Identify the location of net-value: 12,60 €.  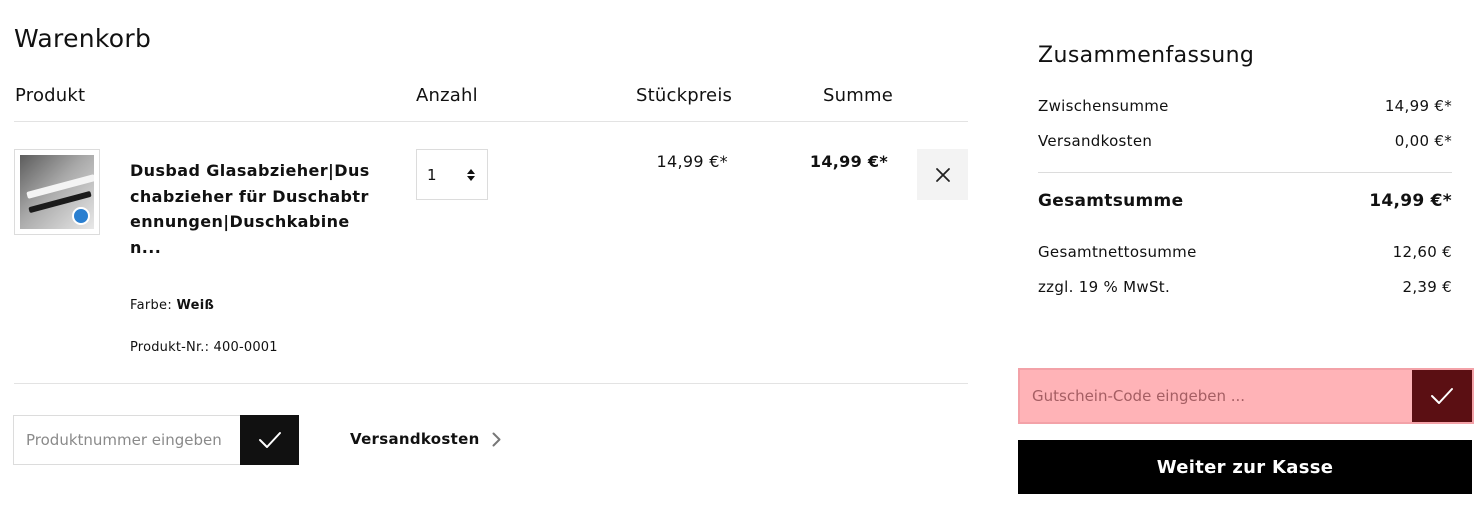
(1422, 252).